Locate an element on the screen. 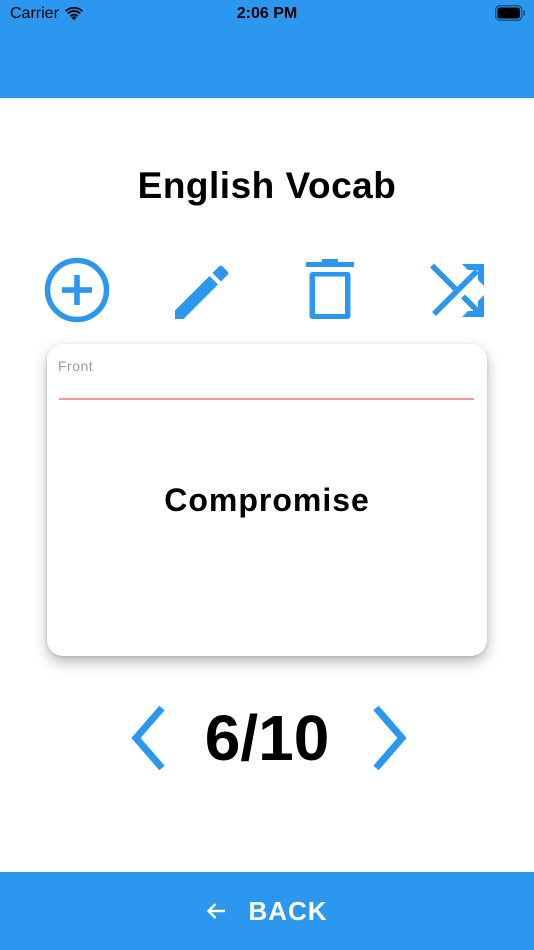  trash-icon is located at coordinates (330, 289).